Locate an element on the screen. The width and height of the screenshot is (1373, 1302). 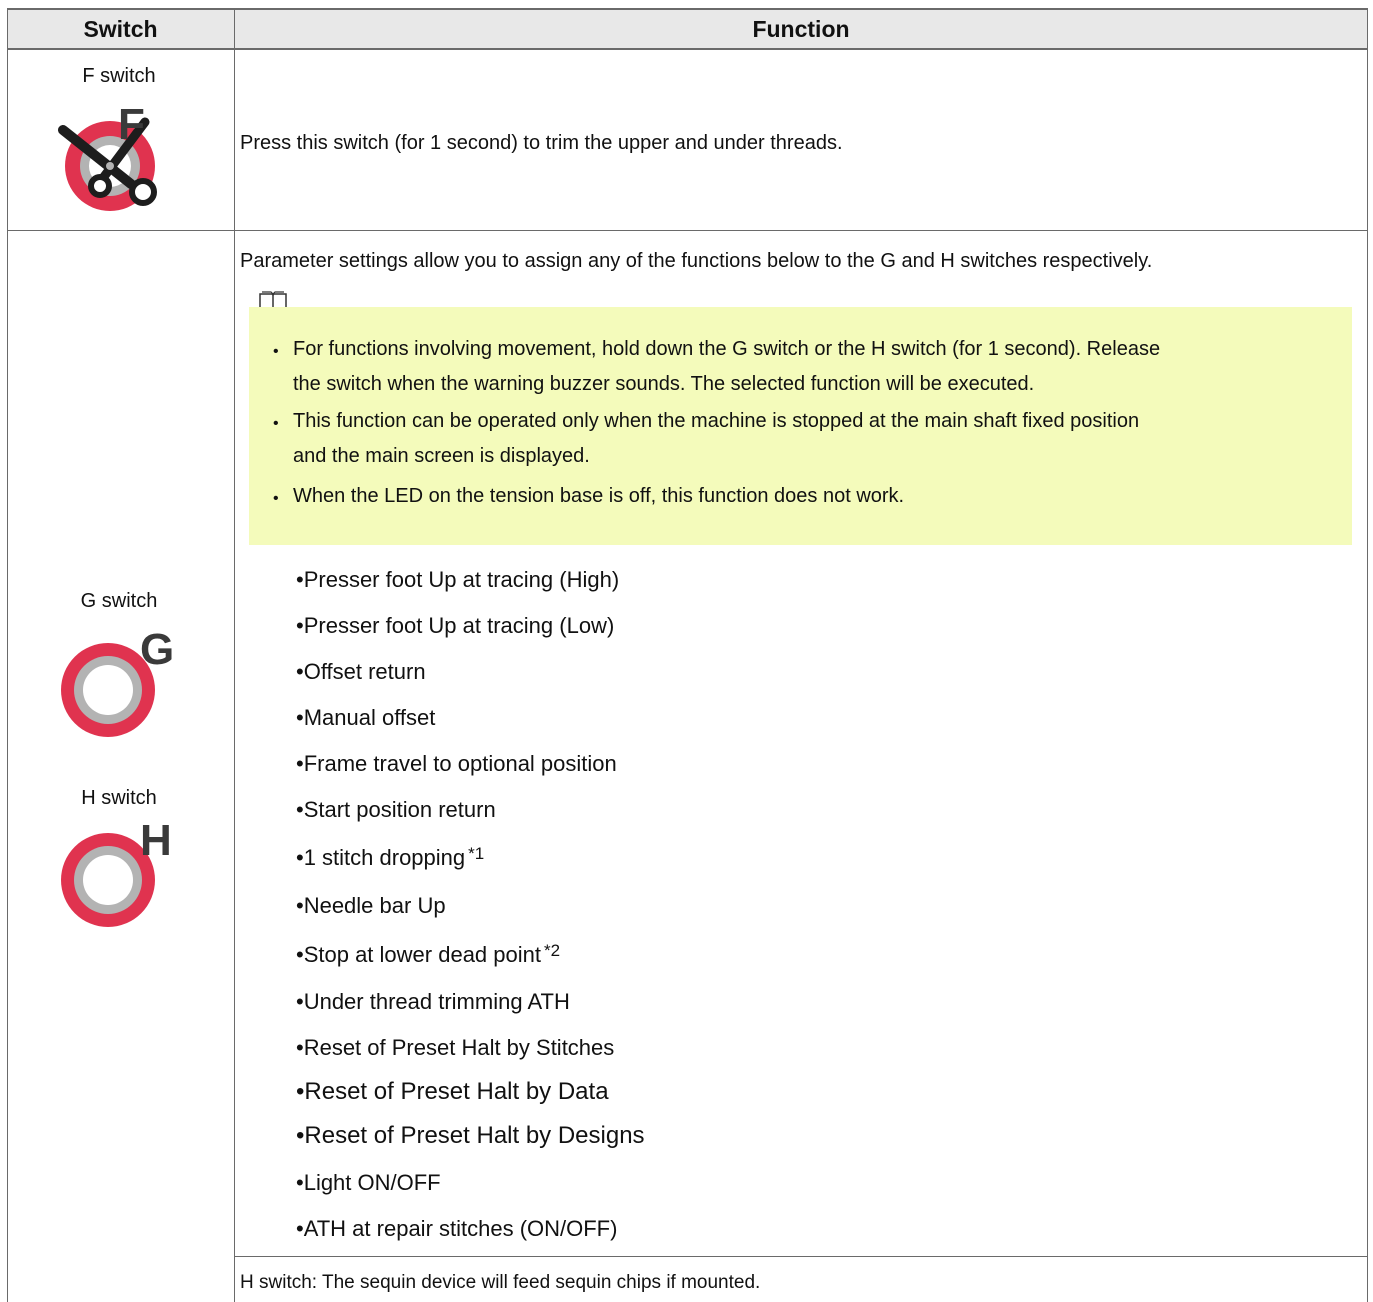
list-item: •Light ON/OFF is located at coordinates (368, 1183).